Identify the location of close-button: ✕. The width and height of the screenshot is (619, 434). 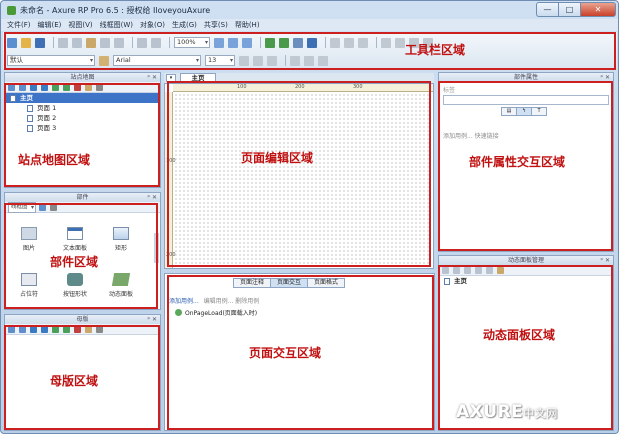
(598, 9).